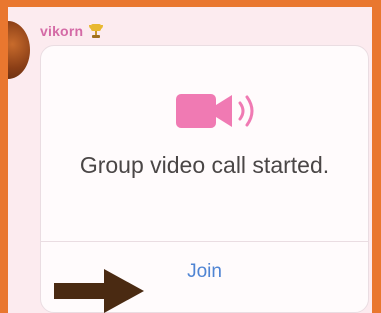 Image resolution: width=381 pixels, height=313 pixels. Describe the element at coordinates (204, 165) in the screenshot. I see `call-status-text: Group video call started.` at that location.